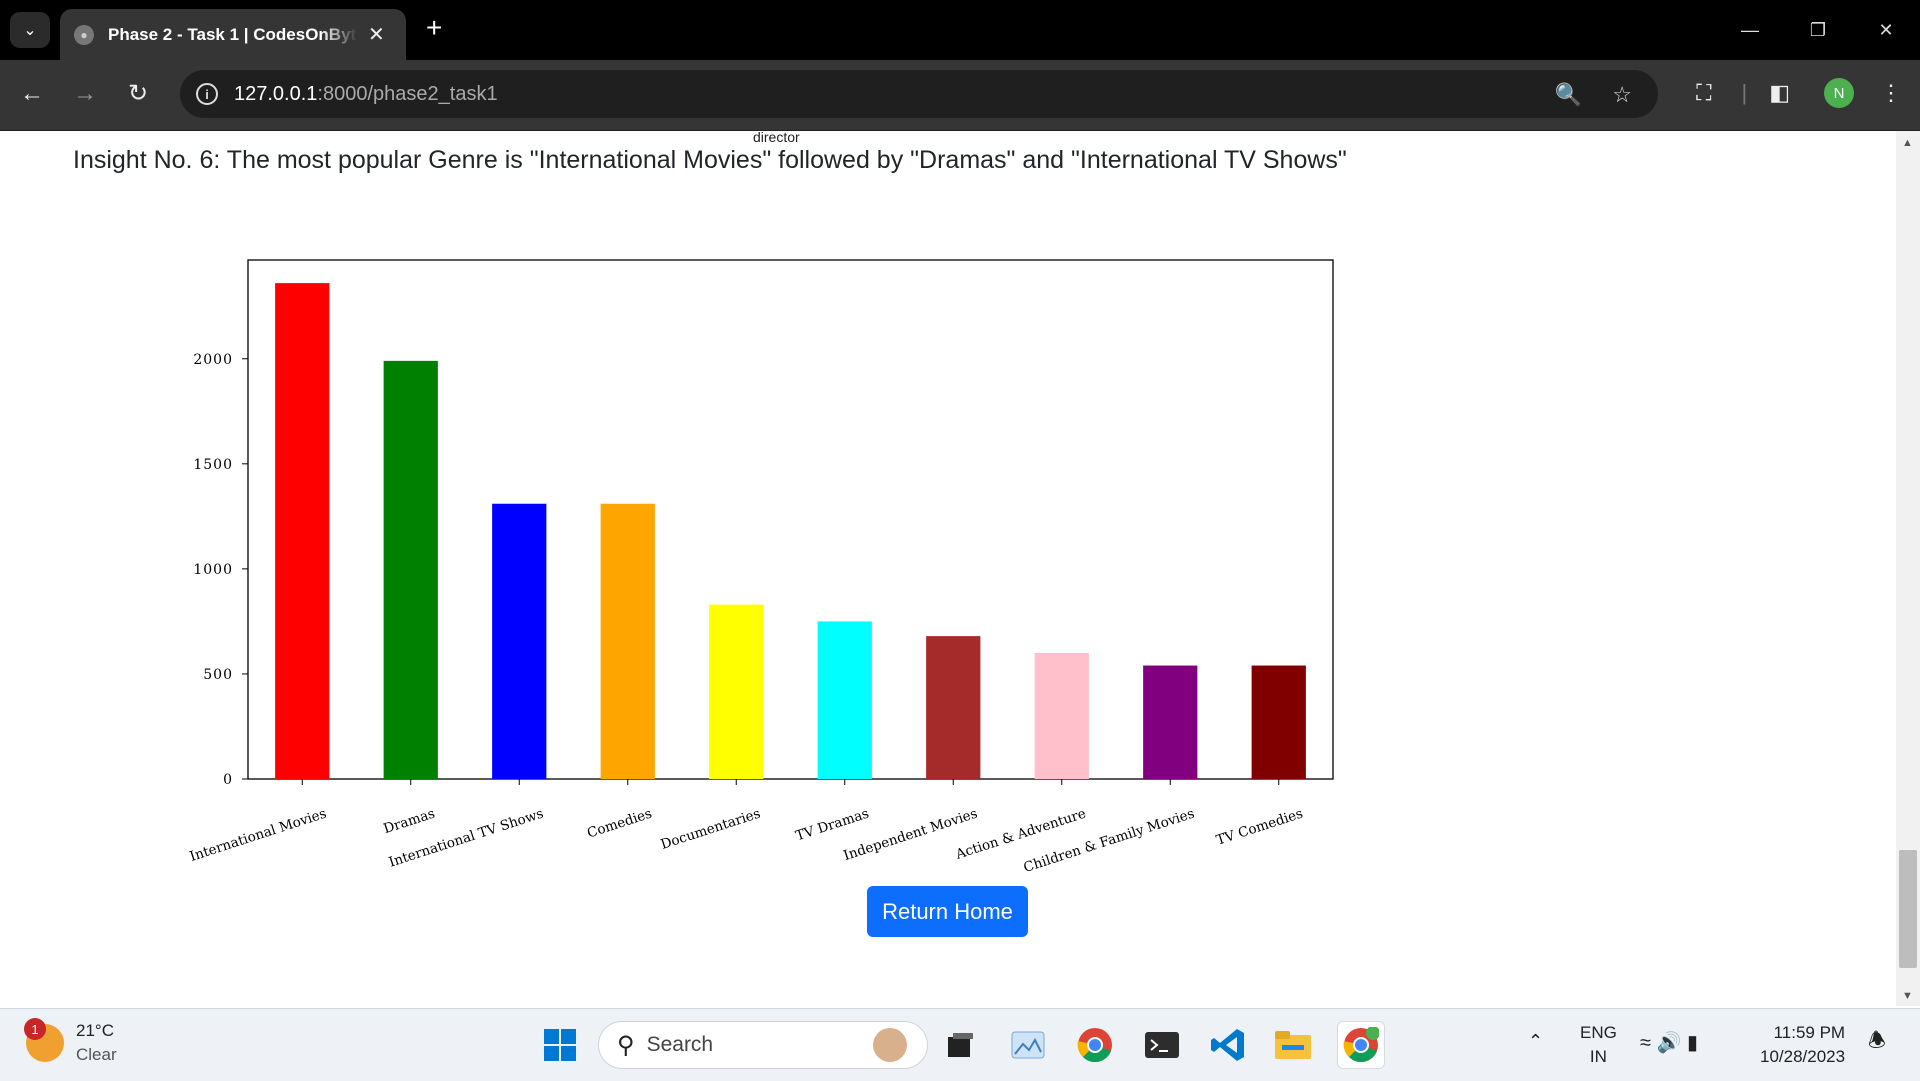 Image resolution: width=1920 pixels, height=1081 pixels. What do you see at coordinates (276, 93) in the screenshot?
I see `url-host: 127.0.0.1` at bounding box center [276, 93].